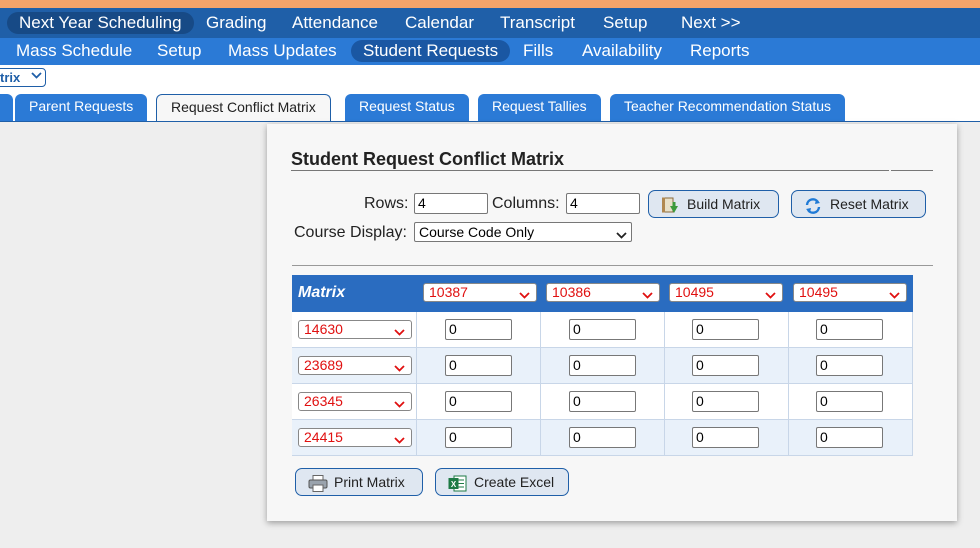 This screenshot has width=980, height=548. I want to click on print-matrix-label: Print Matrix, so click(369, 482).